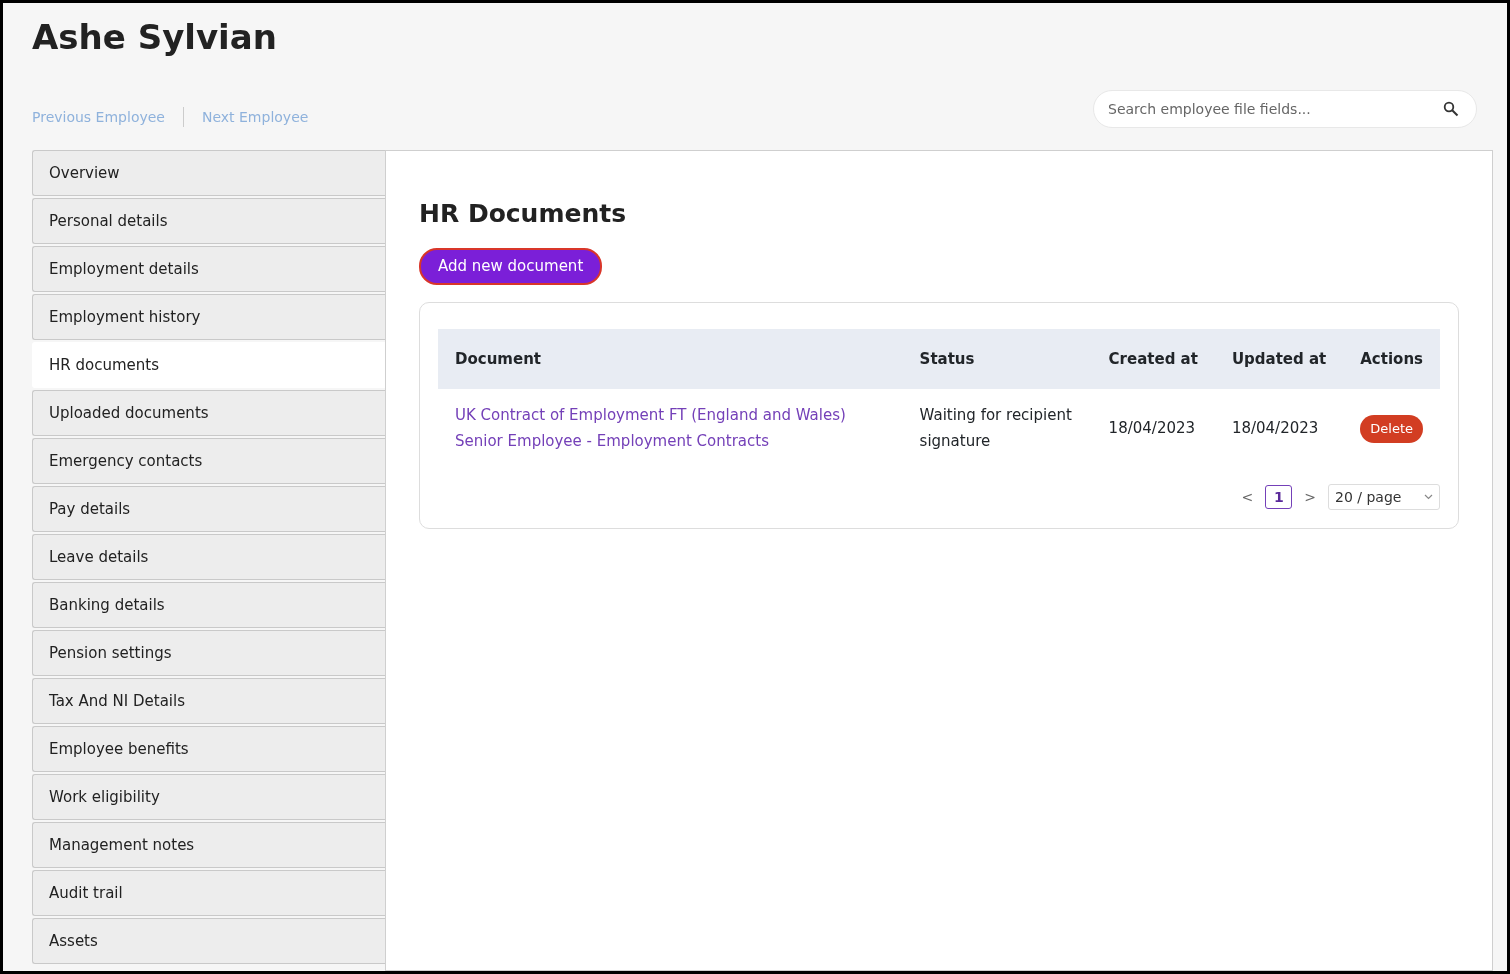 The width and height of the screenshot is (1510, 974). What do you see at coordinates (511, 266) in the screenshot?
I see `add-document-button: Add new document` at bounding box center [511, 266].